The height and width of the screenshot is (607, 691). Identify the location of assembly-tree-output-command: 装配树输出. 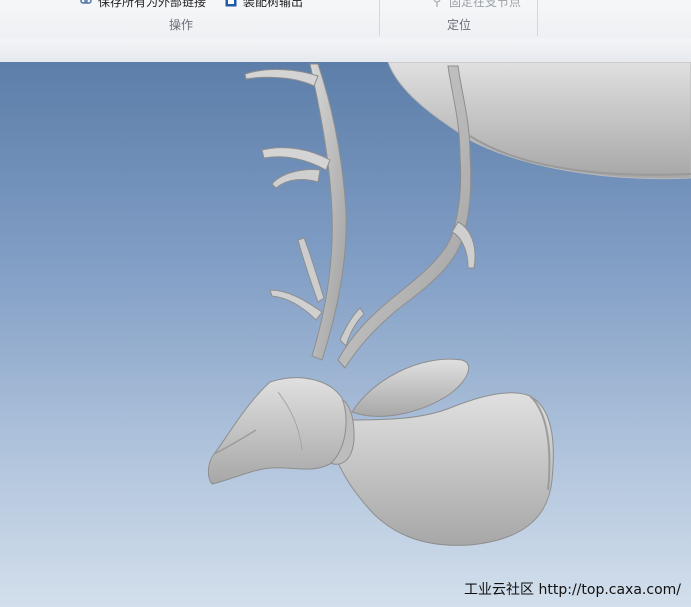
(264, 5).